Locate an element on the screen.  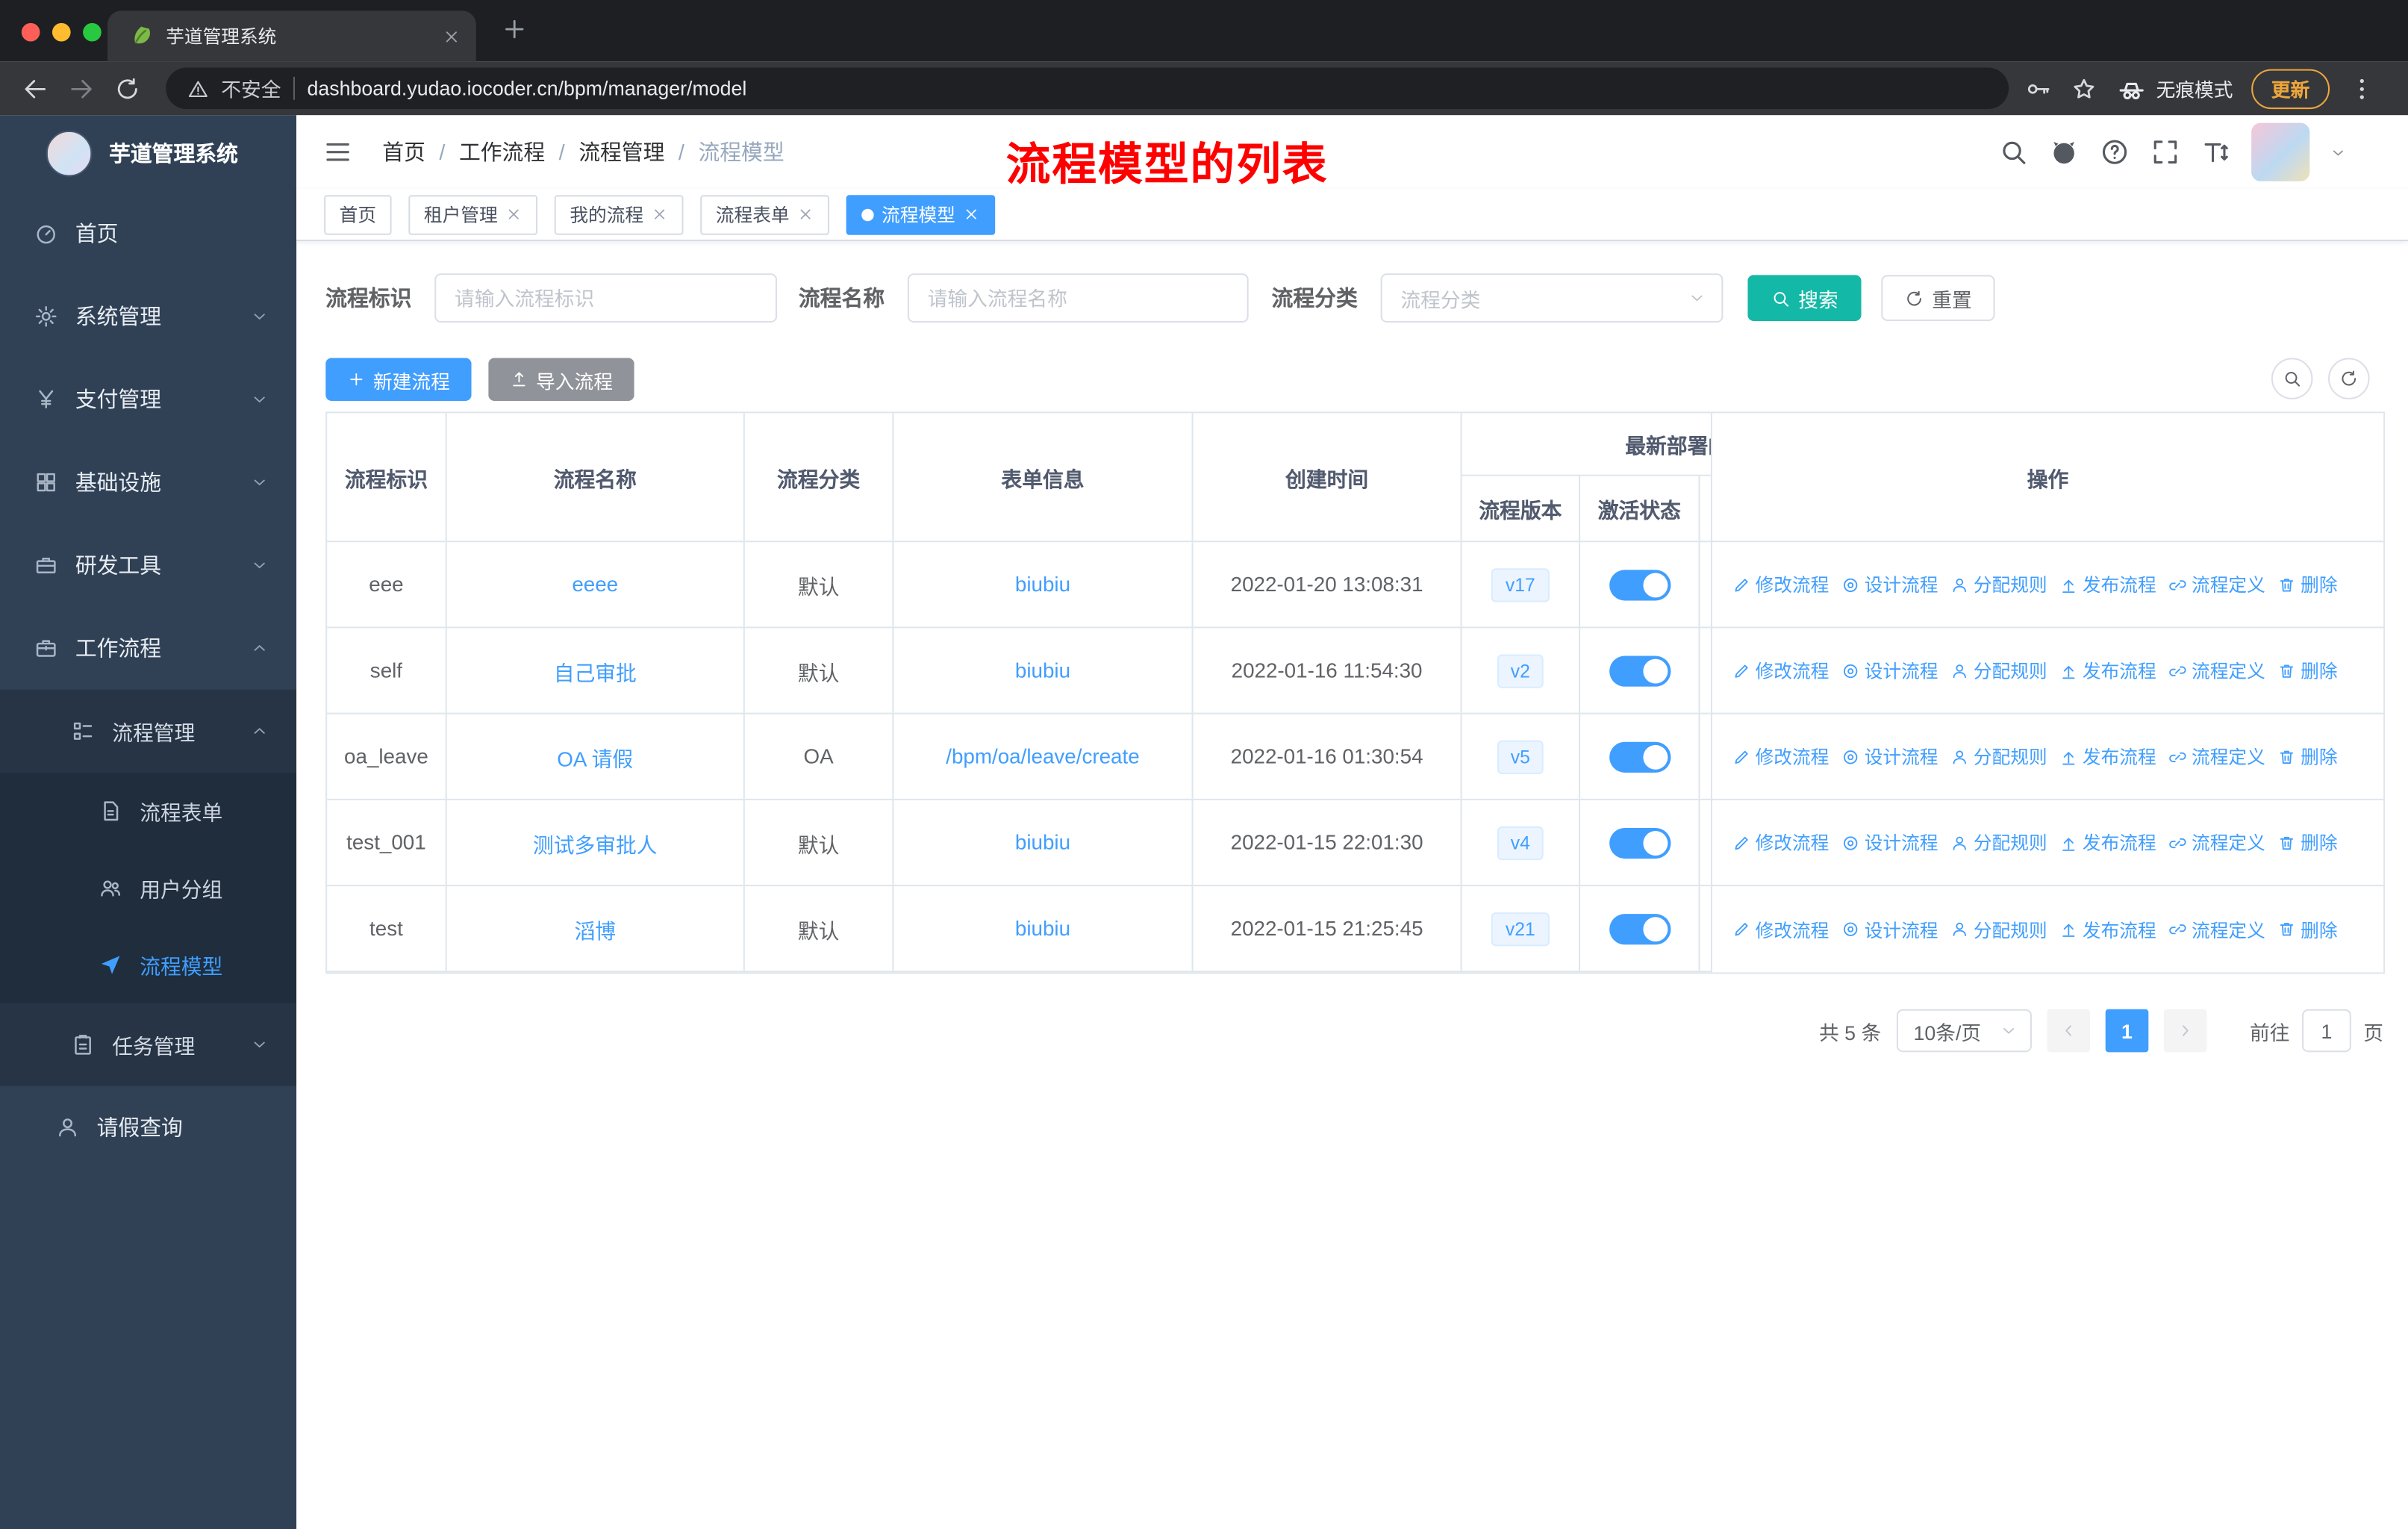
version-badge: v5 is located at coordinates (1520, 756).